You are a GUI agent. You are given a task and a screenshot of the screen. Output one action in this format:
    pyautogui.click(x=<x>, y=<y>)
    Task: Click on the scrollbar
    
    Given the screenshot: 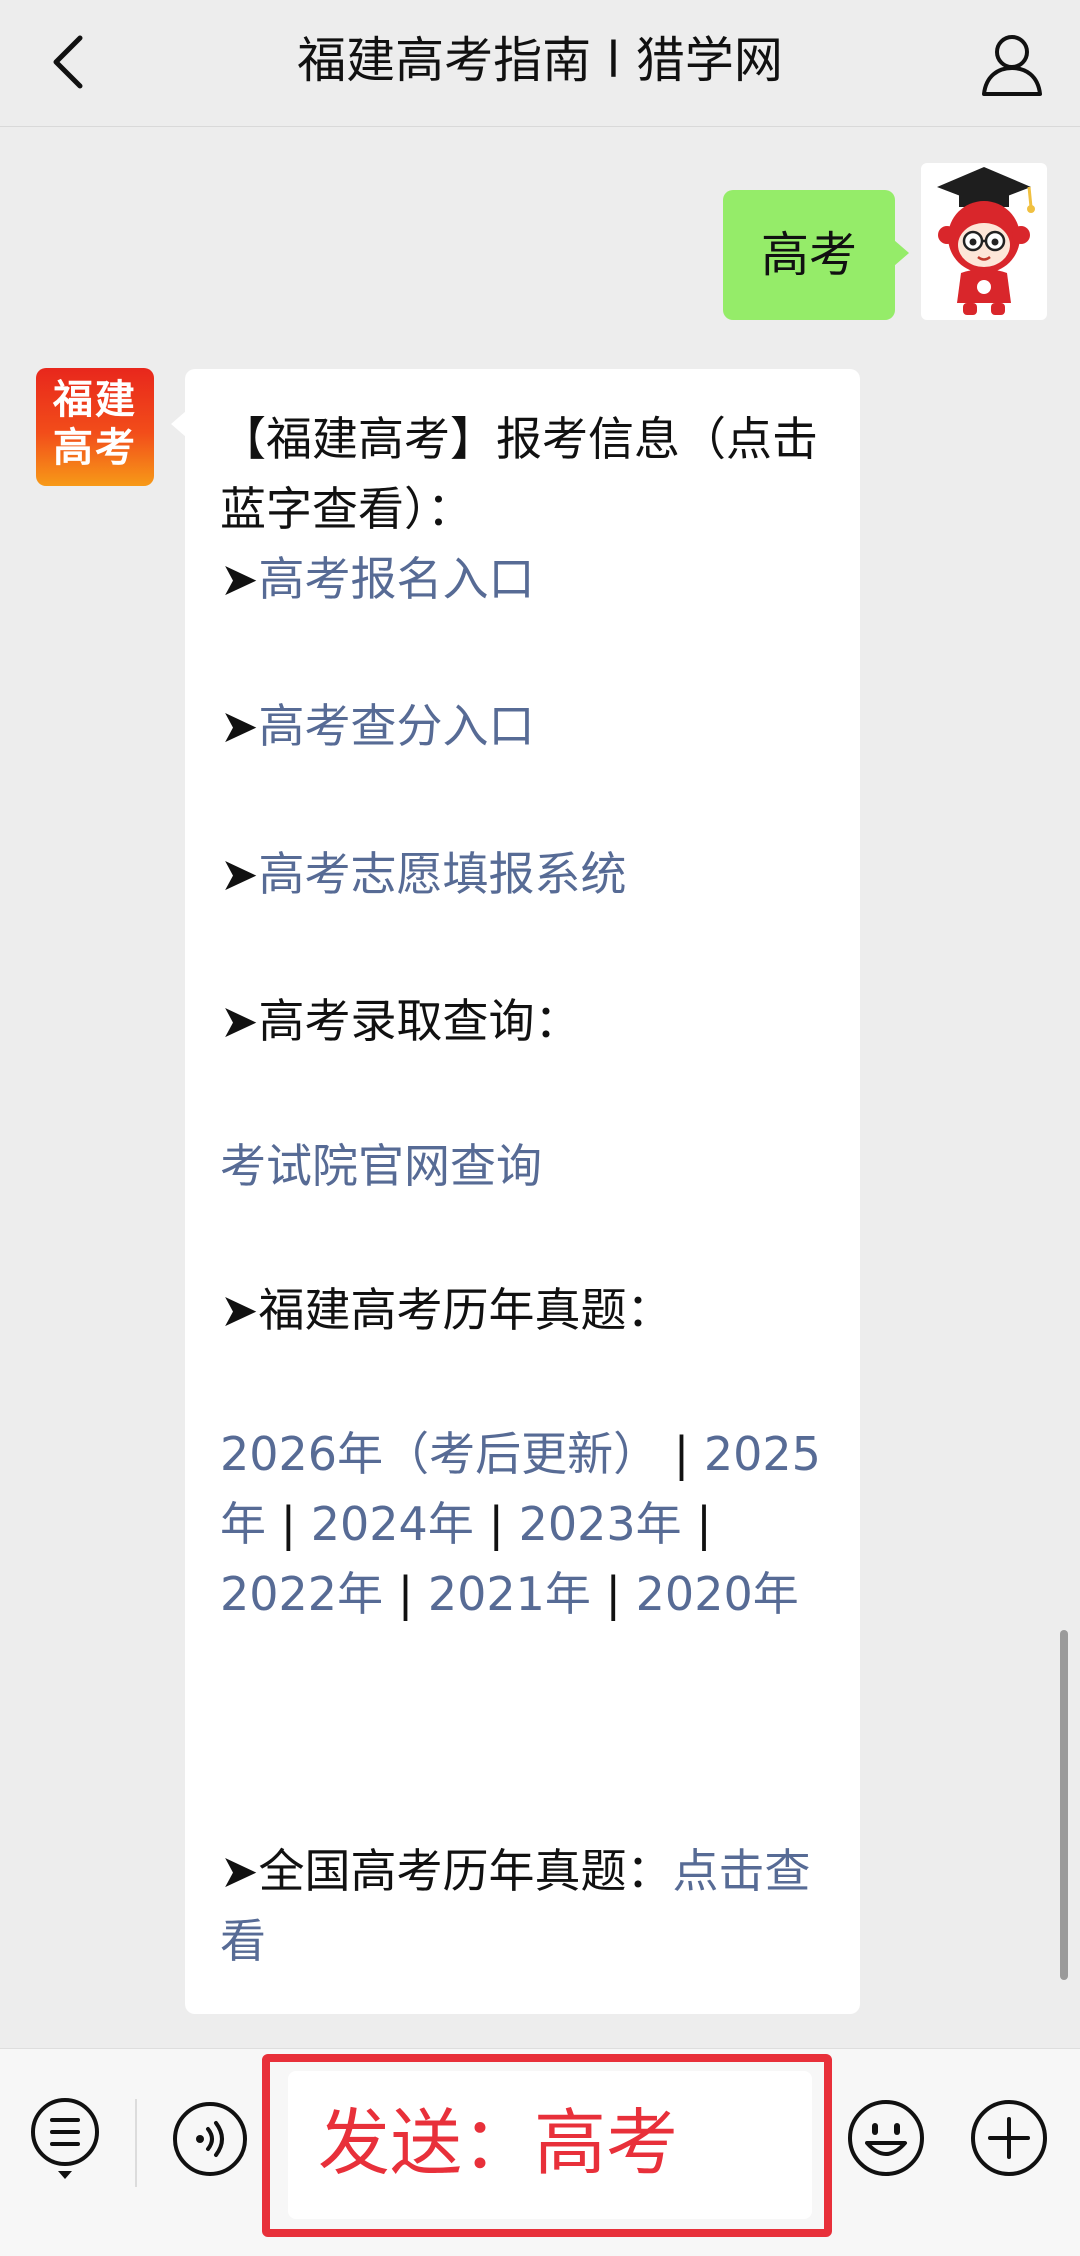 What is the action you would take?
    pyautogui.click(x=1064, y=1805)
    